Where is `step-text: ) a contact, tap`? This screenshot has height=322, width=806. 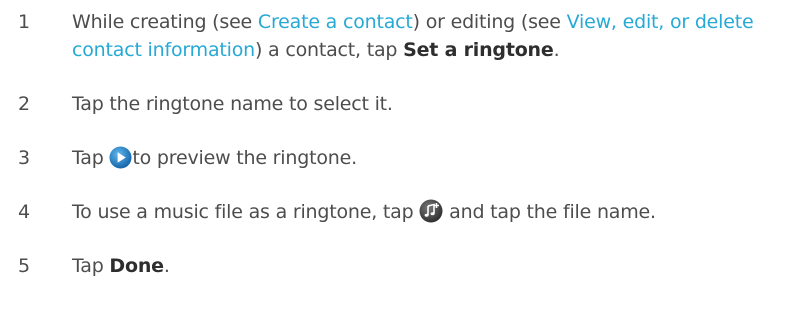 step-text: ) a contact, tap is located at coordinates (329, 50).